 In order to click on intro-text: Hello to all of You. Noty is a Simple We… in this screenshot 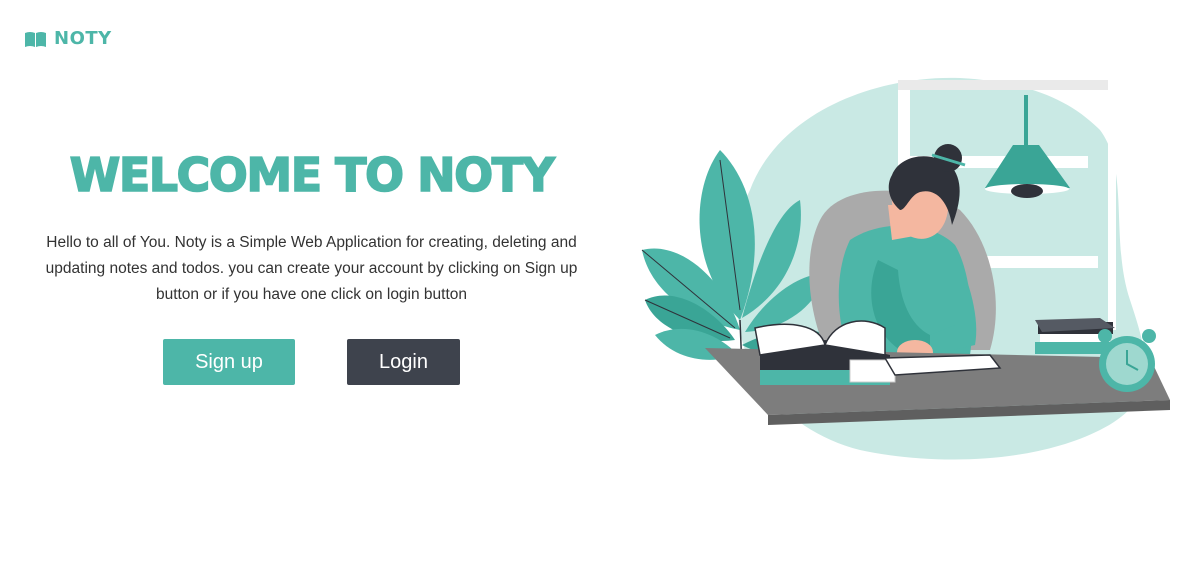, I will do `click(311, 268)`.